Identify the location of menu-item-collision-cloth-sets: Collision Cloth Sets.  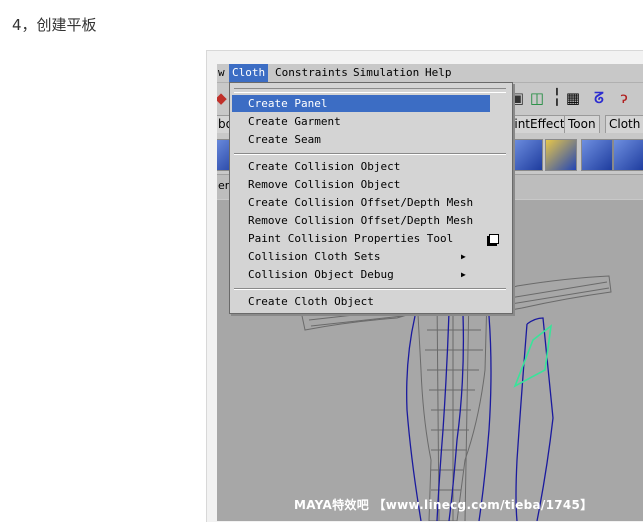
(361, 256).